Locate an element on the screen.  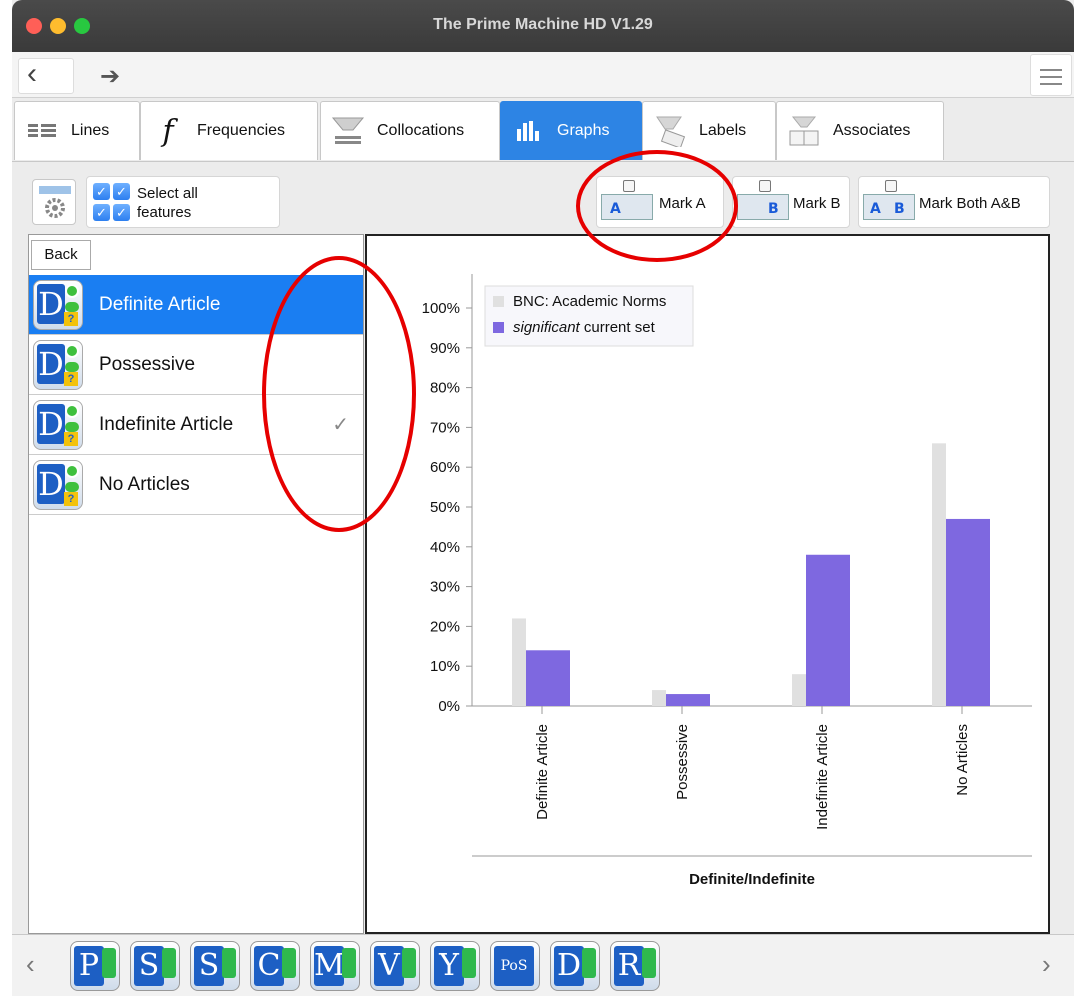
dock-tool-r-icon: R is located at coordinates (635, 966).